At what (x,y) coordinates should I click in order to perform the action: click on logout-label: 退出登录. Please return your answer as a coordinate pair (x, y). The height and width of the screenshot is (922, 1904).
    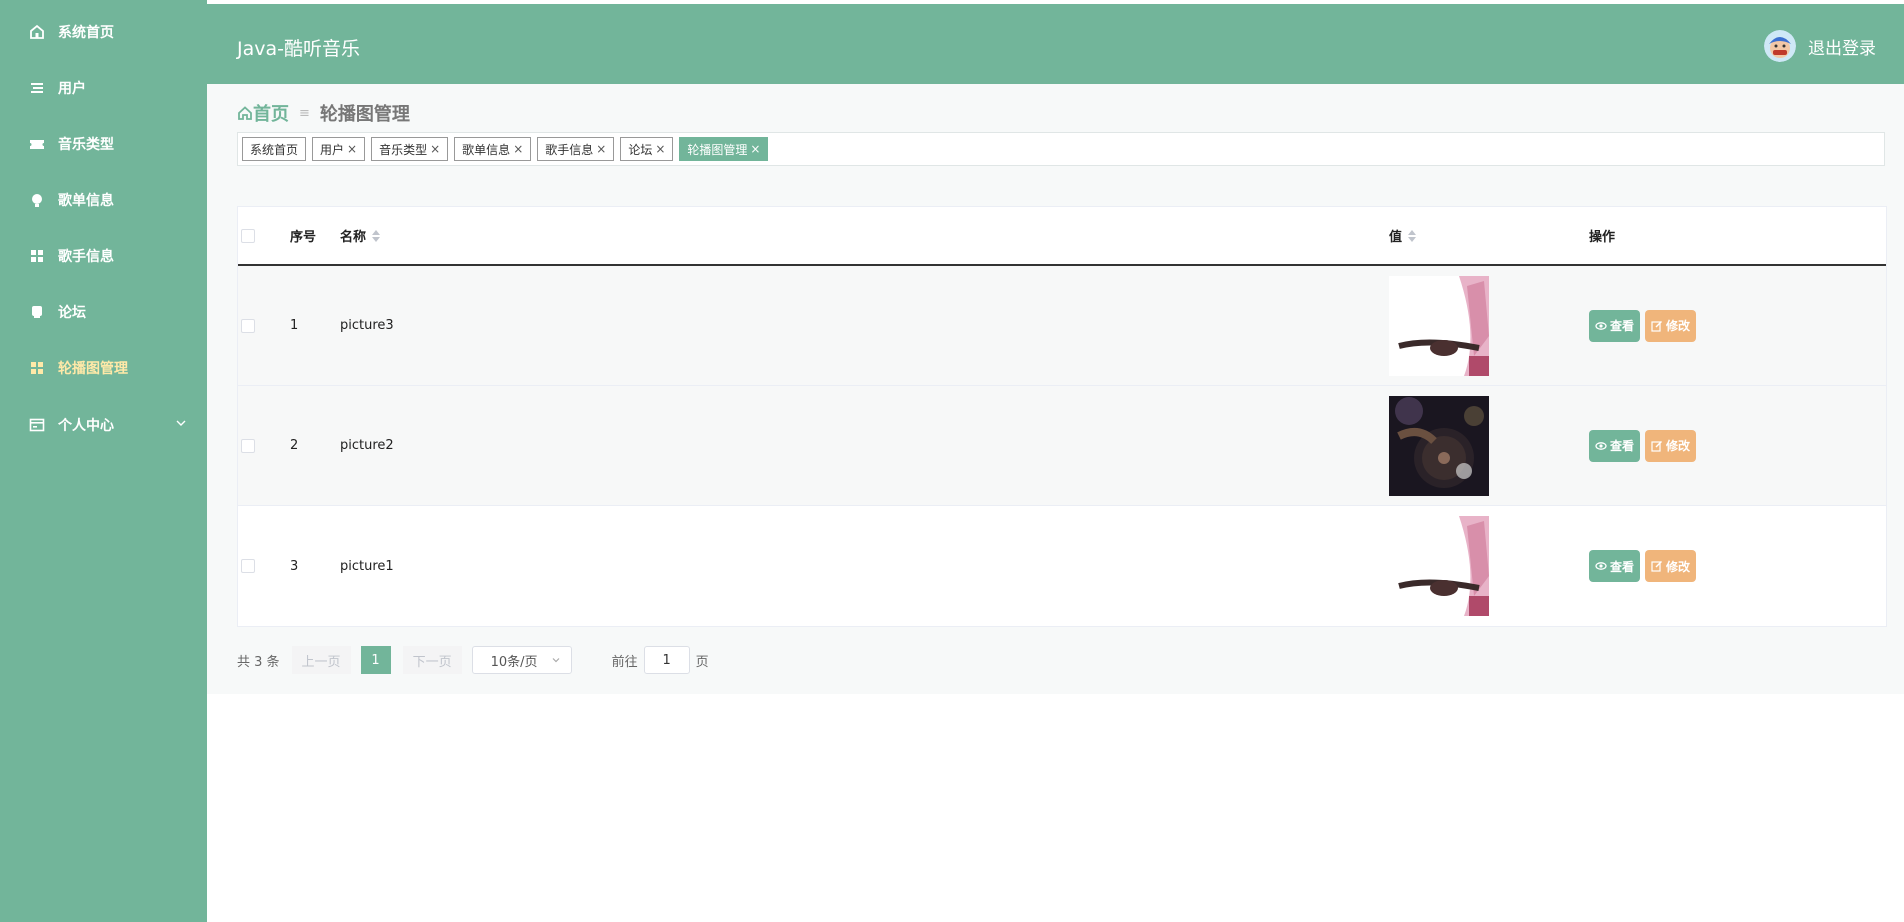
    Looking at the image, I should click on (1842, 48).